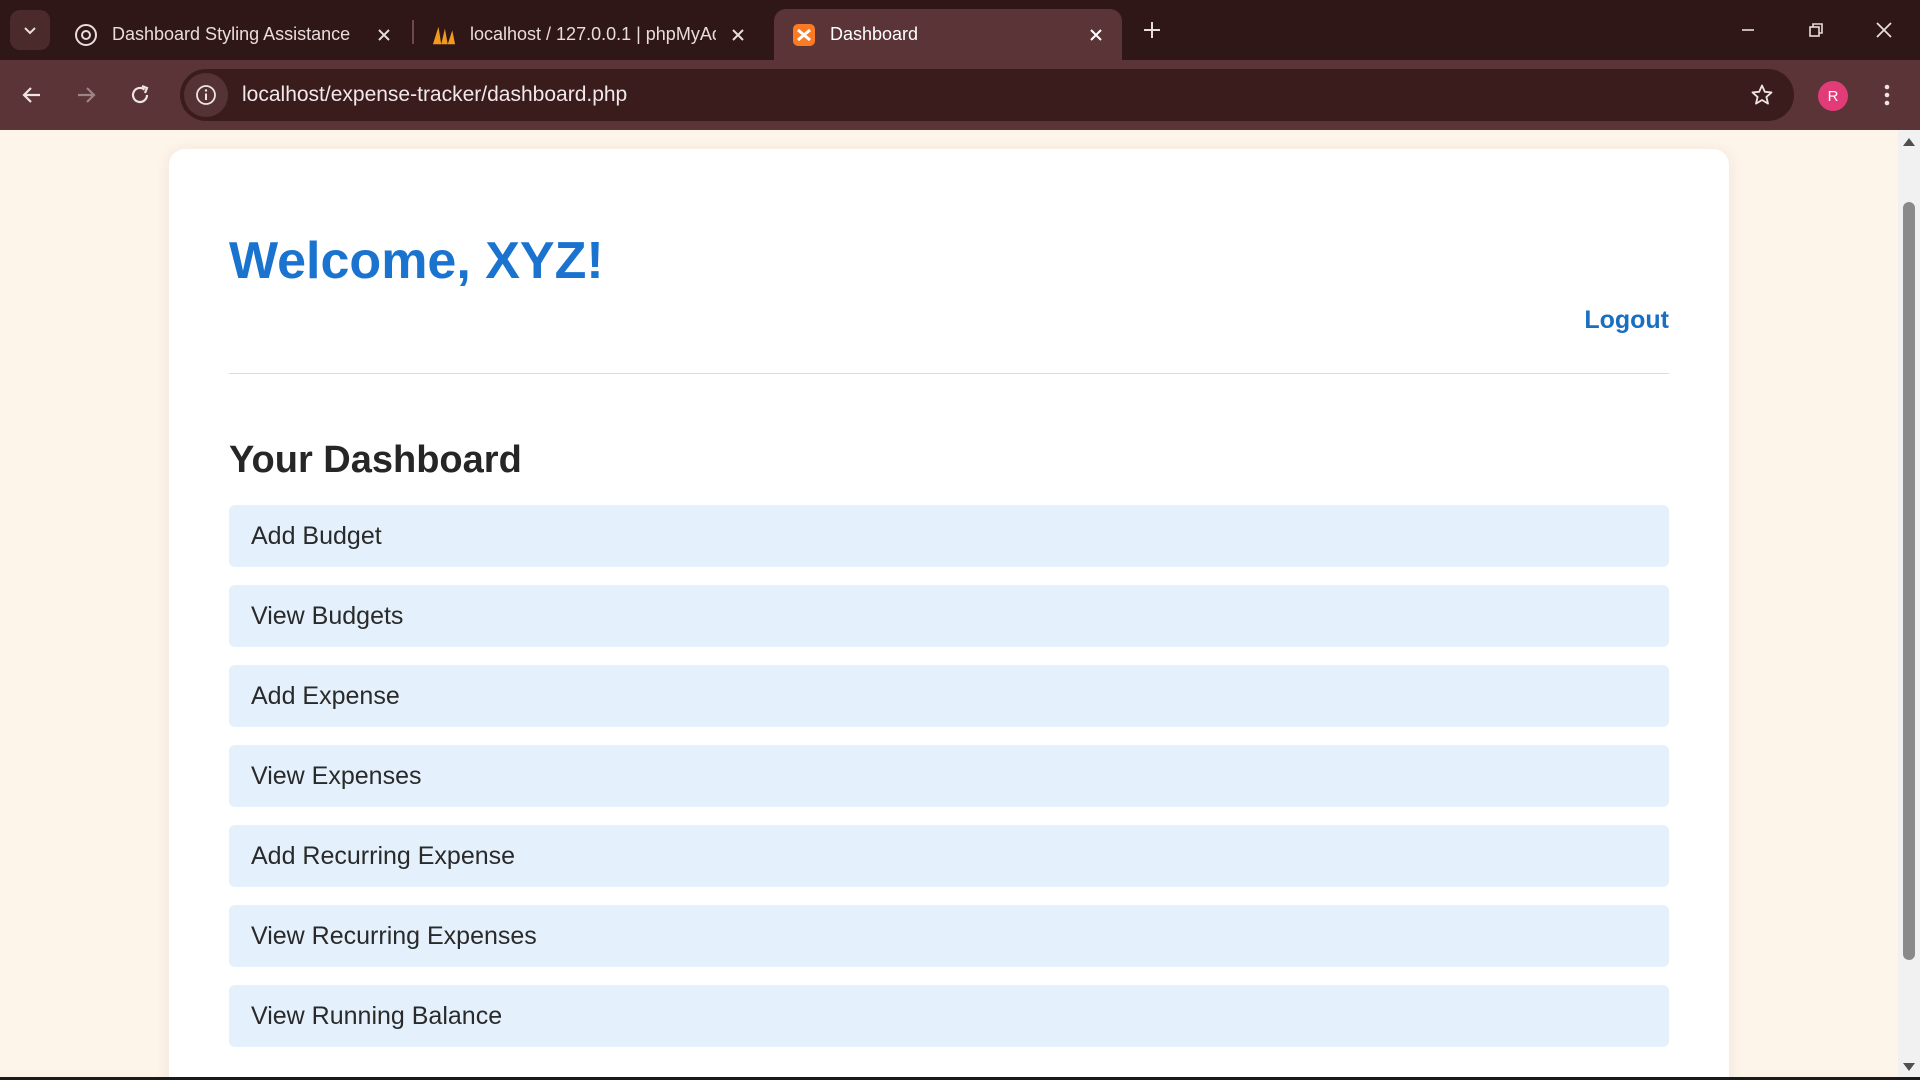 This screenshot has height=1080, width=1920. I want to click on restore-button, so click(1816, 30).